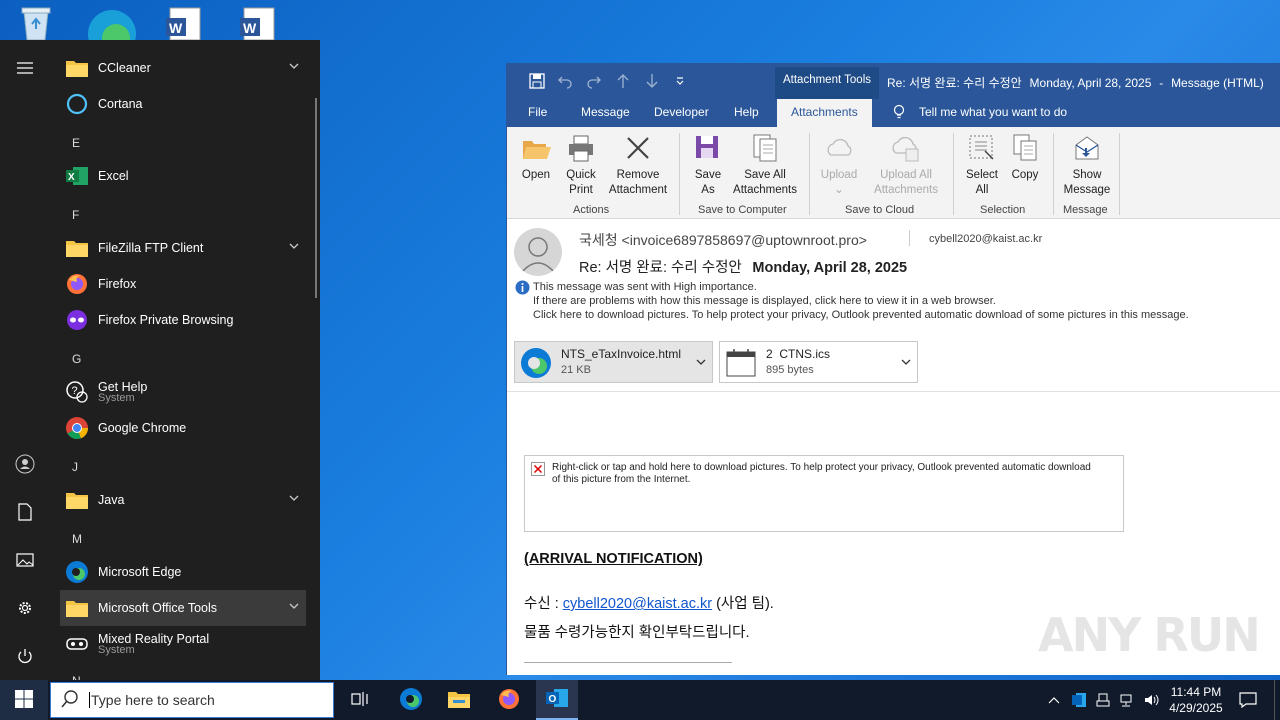 Image resolution: width=1280 pixels, height=720 pixels. I want to click on pictures-icon, so click(25, 560).